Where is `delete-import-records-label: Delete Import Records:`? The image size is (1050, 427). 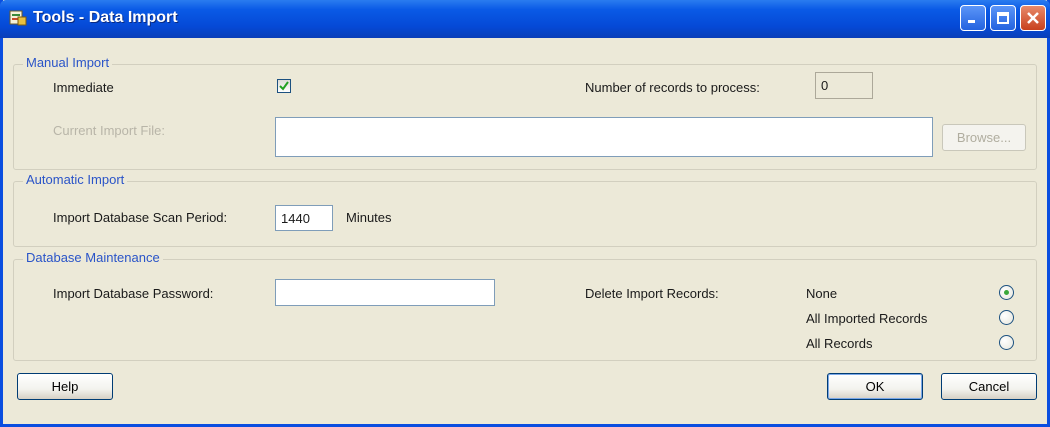
delete-import-records-label: Delete Import Records: is located at coordinates (652, 293).